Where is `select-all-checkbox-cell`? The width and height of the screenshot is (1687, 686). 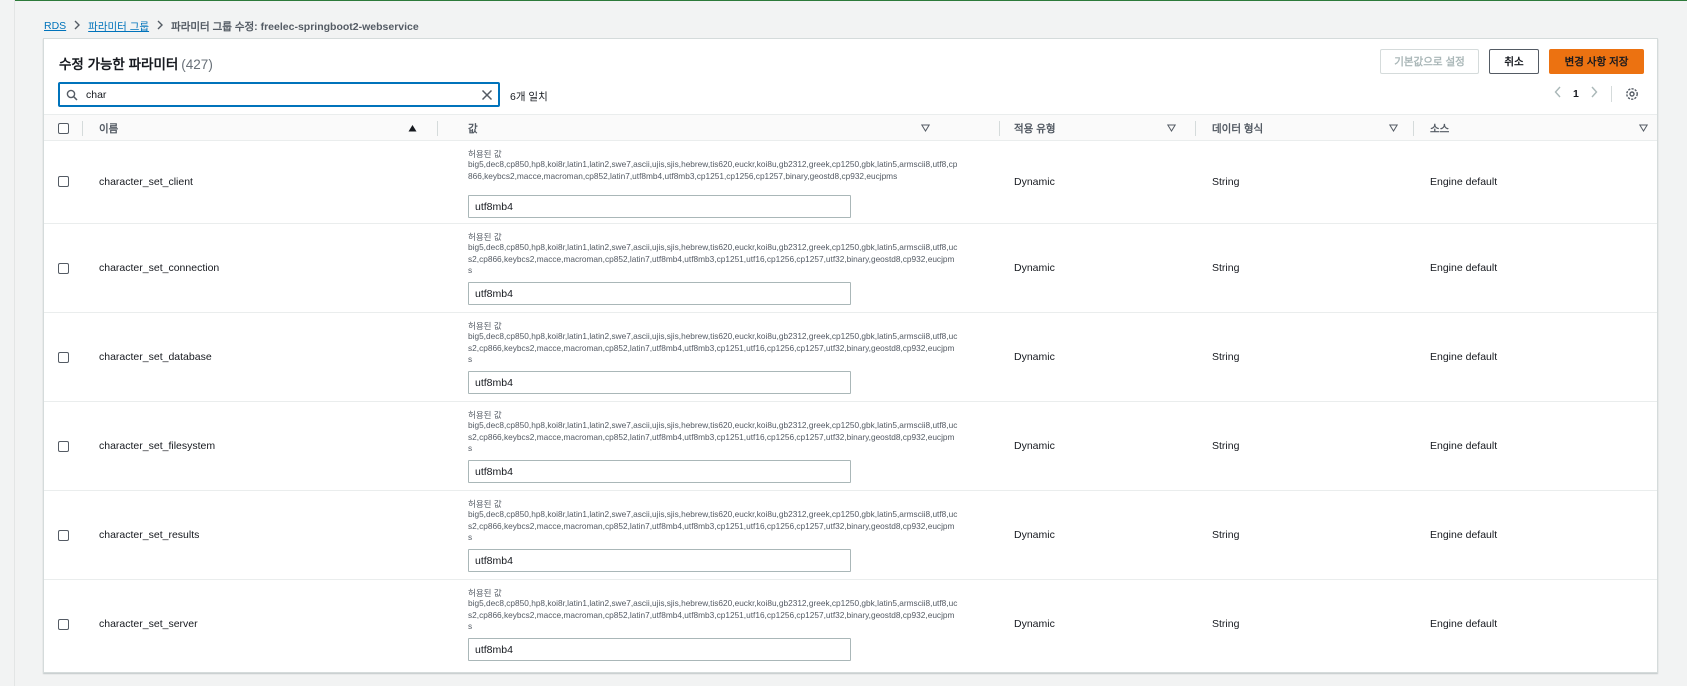 select-all-checkbox-cell is located at coordinates (63, 128).